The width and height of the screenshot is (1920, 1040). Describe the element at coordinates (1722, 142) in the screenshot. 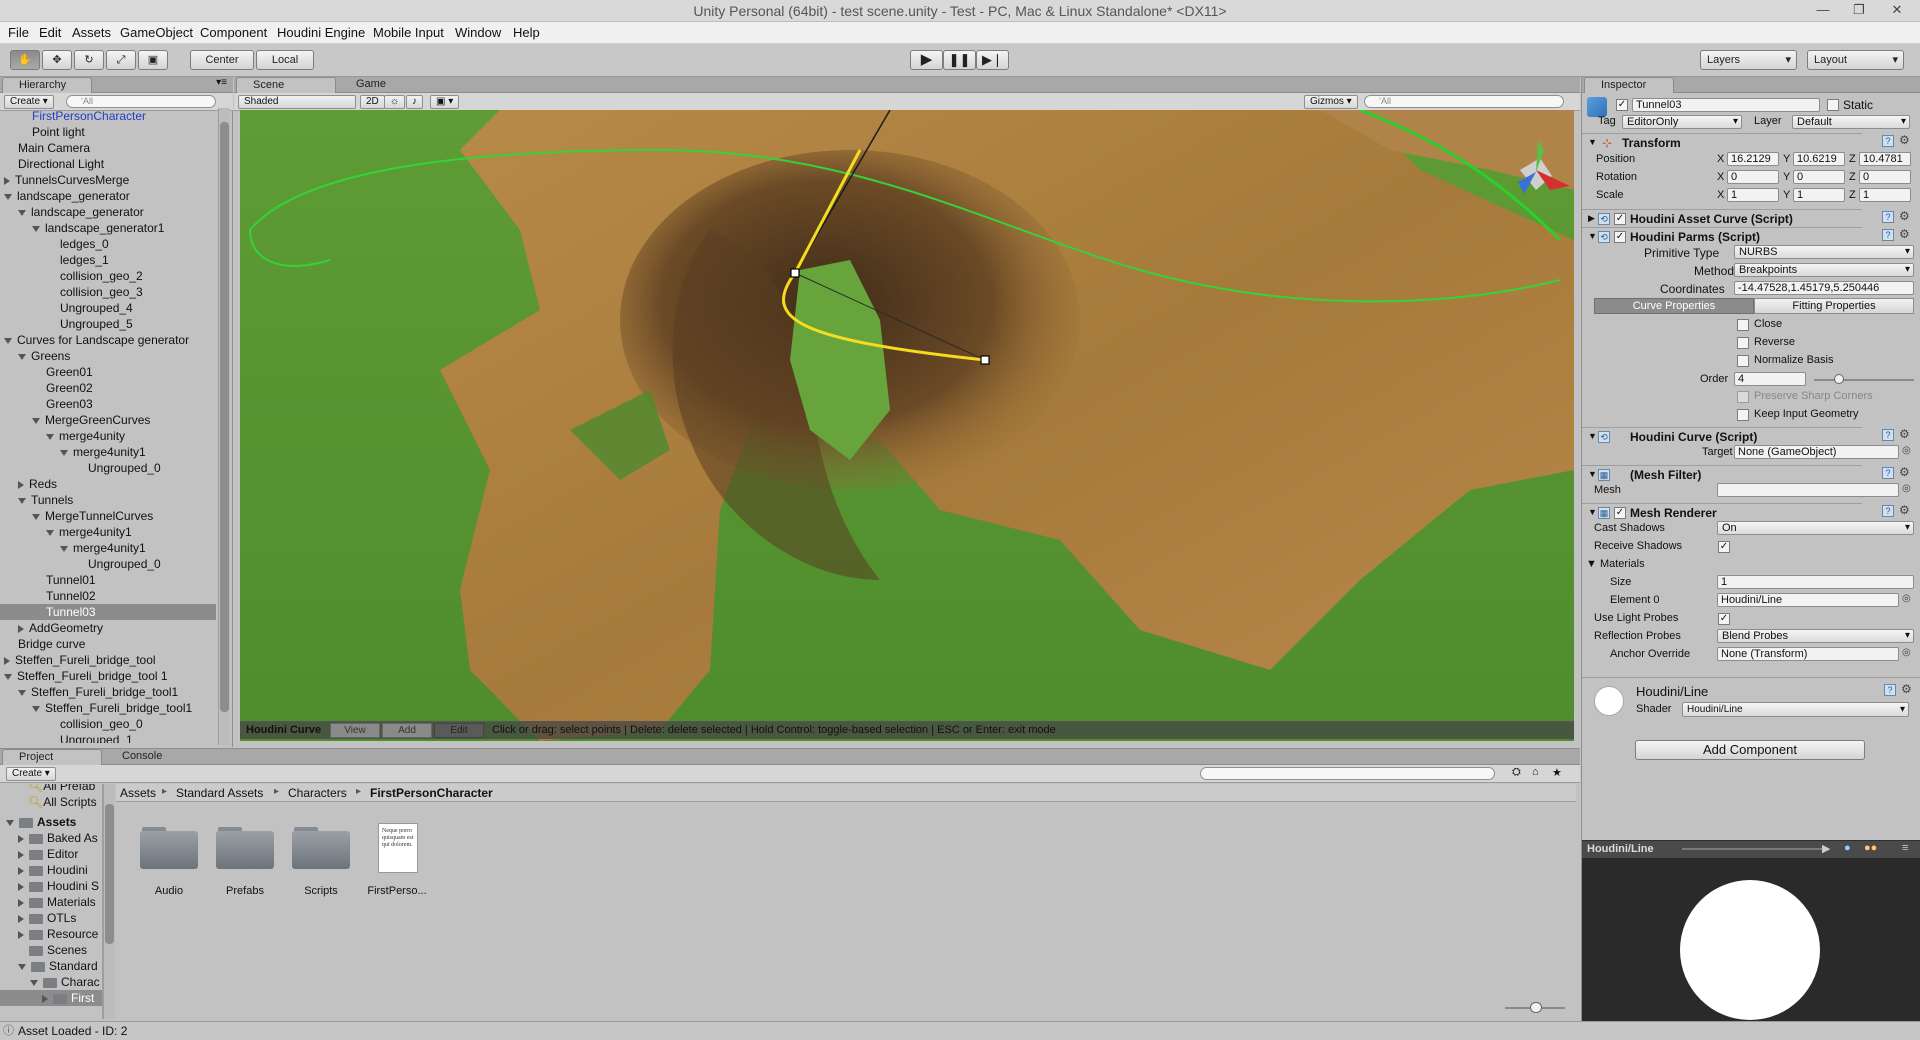

I see `transform-header: ▼ ⊹ Transform` at that location.